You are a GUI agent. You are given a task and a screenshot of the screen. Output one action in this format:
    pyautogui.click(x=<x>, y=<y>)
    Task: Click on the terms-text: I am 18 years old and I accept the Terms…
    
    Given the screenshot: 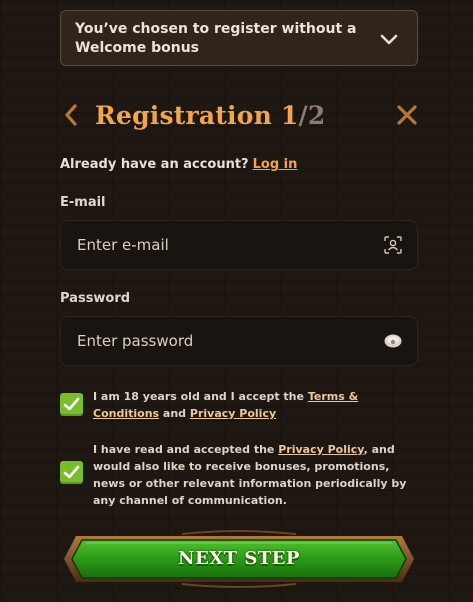 What is the action you would take?
    pyautogui.click(x=255, y=405)
    